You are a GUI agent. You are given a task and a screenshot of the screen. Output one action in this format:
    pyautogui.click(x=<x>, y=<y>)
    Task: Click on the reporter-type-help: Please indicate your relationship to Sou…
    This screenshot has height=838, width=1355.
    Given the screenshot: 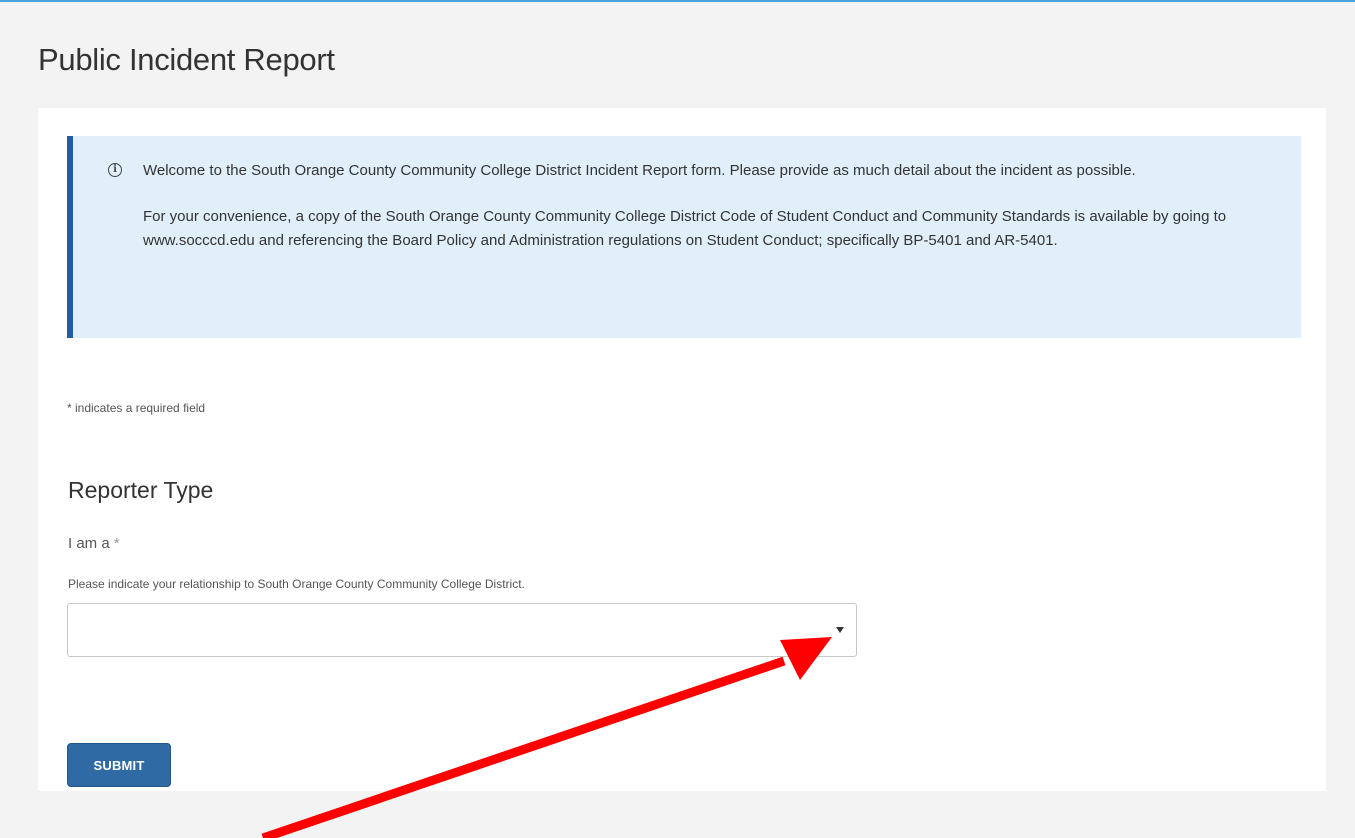 What is the action you would take?
    pyautogui.click(x=296, y=584)
    